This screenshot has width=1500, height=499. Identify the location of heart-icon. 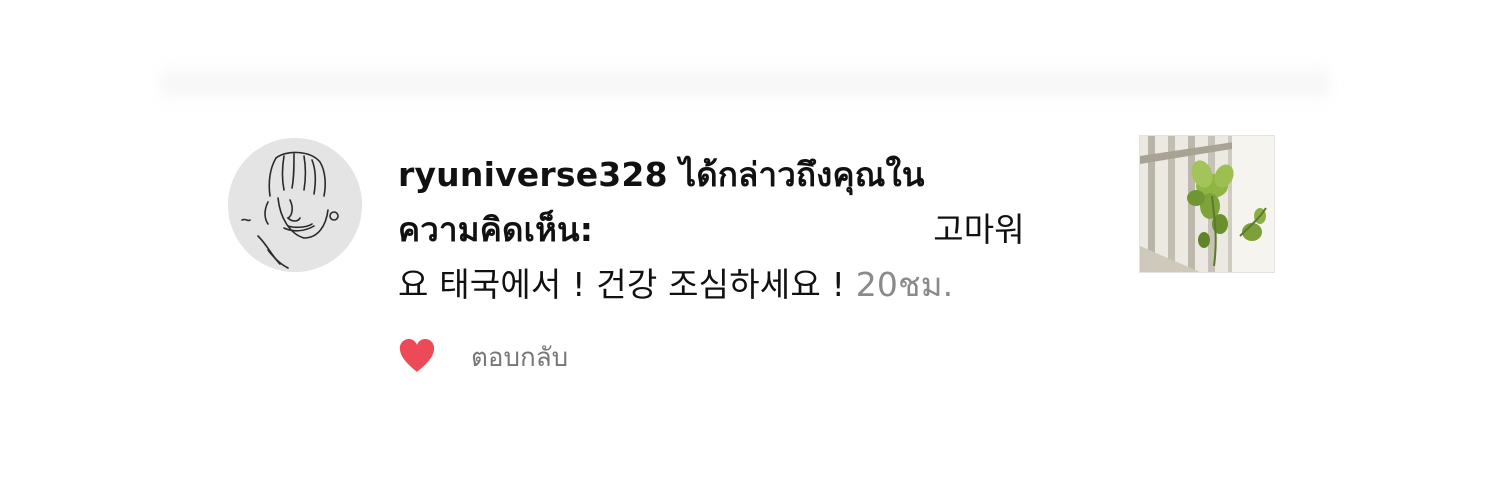
(417, 355).